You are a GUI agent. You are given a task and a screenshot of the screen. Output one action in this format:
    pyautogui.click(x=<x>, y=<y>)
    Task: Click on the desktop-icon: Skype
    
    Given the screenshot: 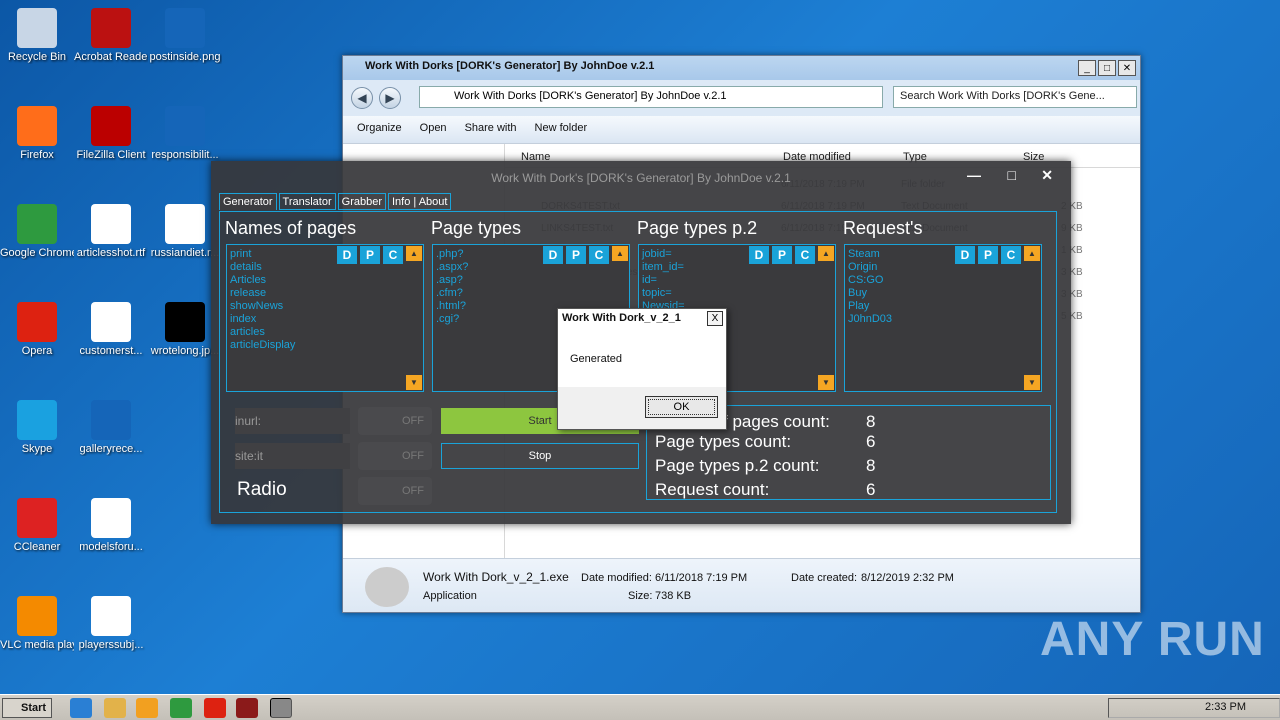 What is the action you would take?
    pyautogui.click(x=37, y=428)
    